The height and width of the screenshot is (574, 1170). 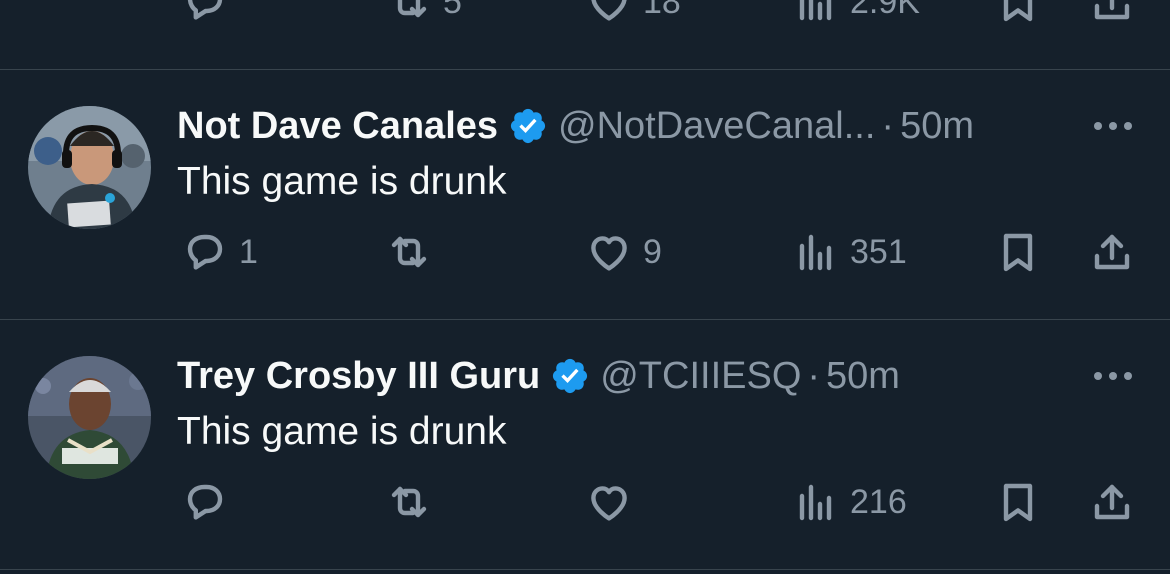 I want to click on like-count: 9, so click(x=652, y=252).